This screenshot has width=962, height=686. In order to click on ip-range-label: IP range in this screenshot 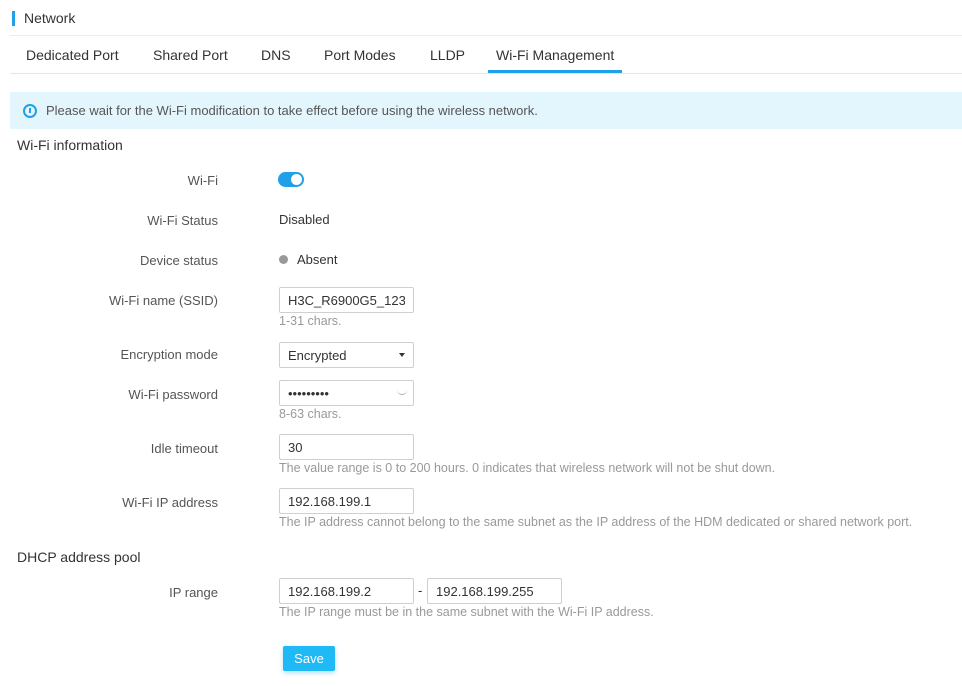, I will do `click(193, 592)`.